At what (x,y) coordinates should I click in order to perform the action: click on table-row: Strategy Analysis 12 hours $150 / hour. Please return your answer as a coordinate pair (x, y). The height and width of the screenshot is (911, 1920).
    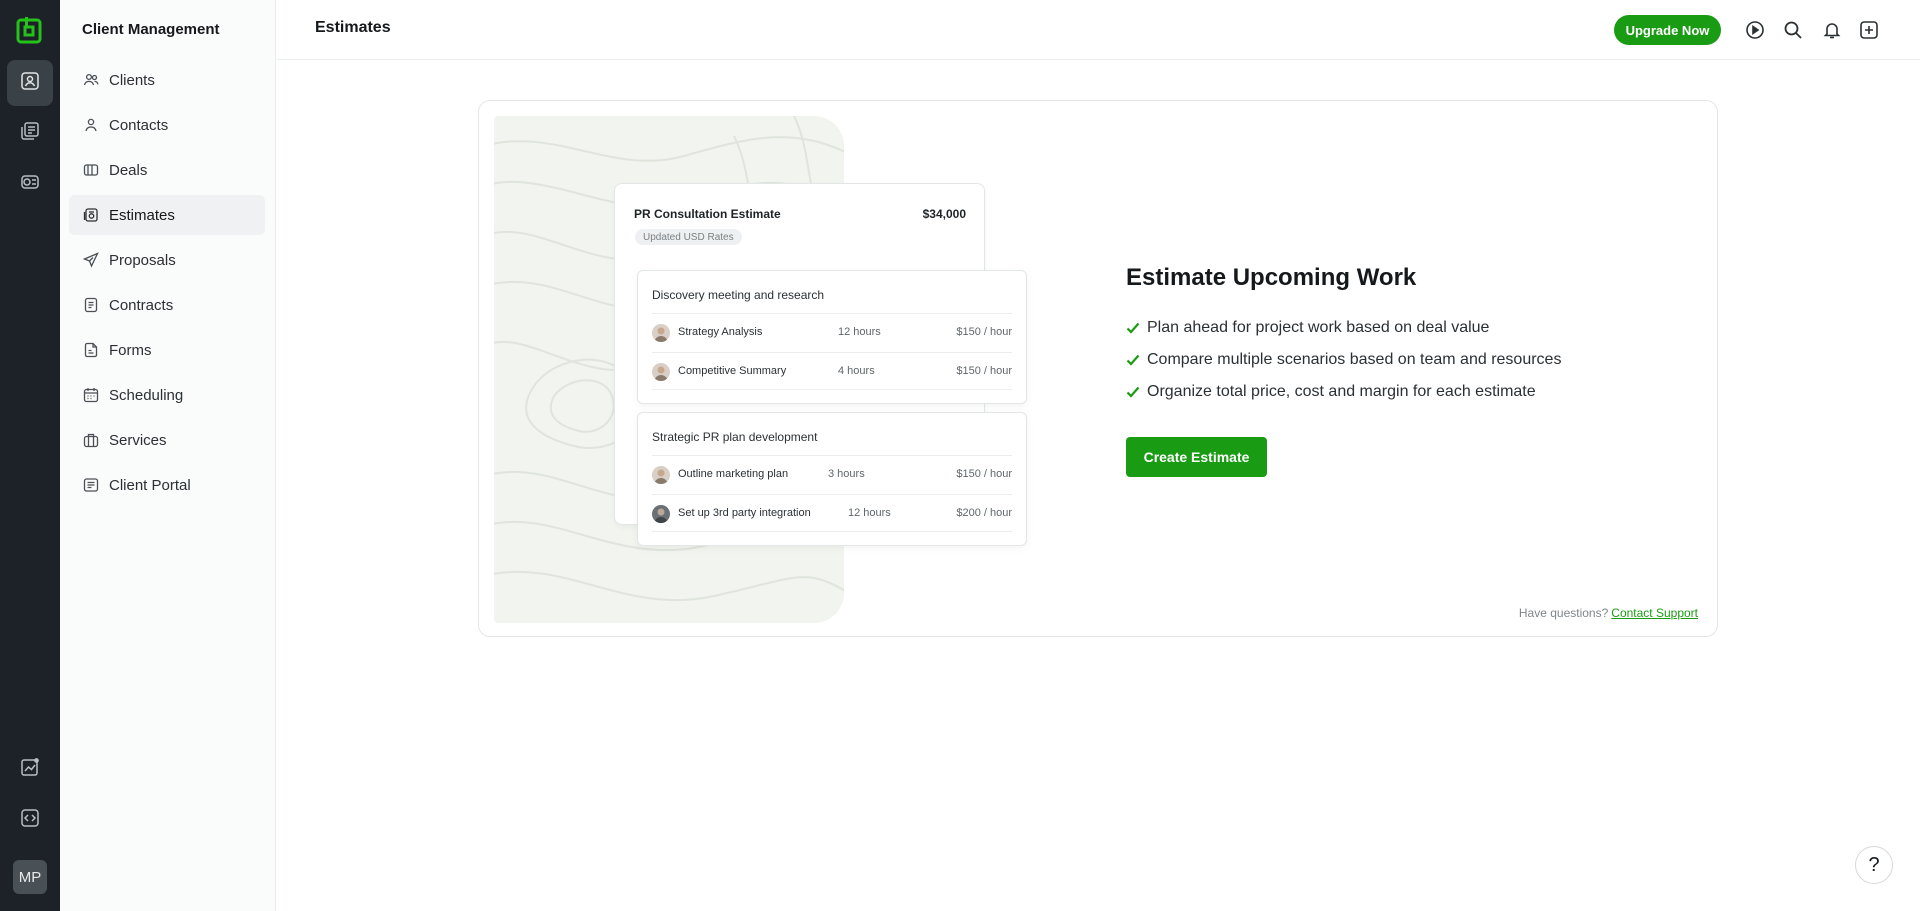
    Looking at the image, I should click on (832, 332).